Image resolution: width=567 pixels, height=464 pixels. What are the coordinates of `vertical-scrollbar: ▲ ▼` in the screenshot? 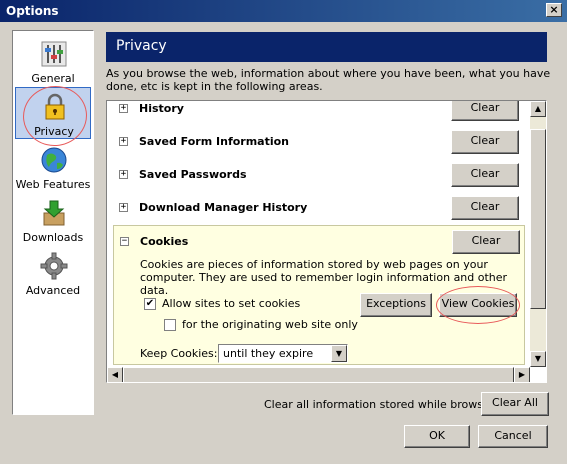 It's located at (538, 234).